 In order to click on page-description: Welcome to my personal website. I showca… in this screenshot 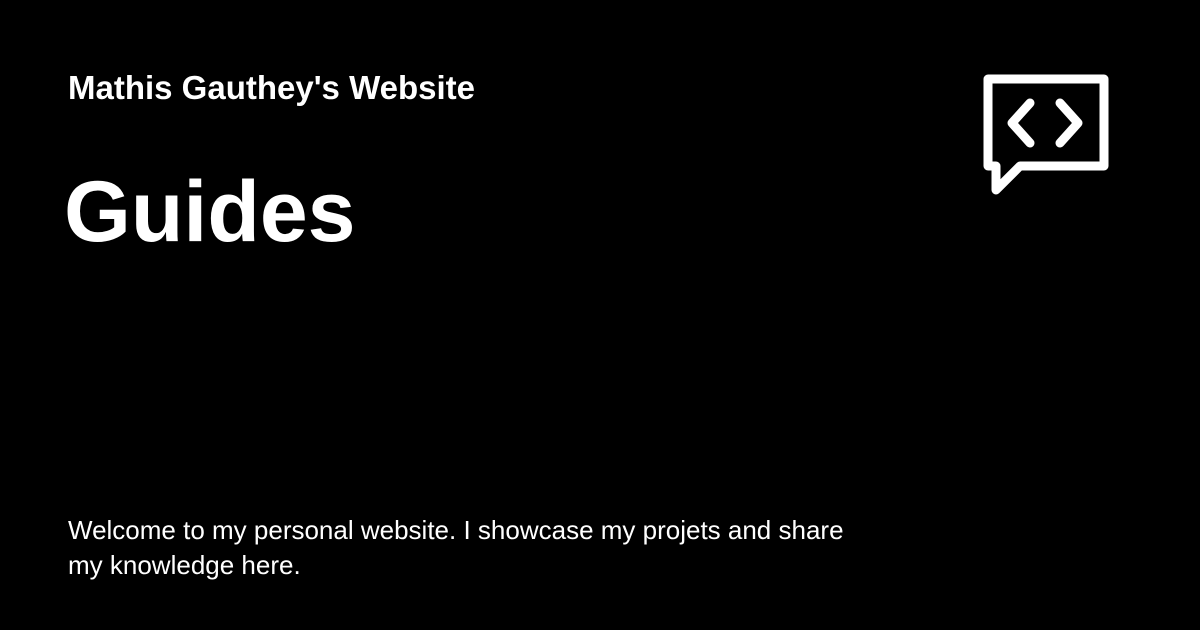, I will do `click(456, 547)`.